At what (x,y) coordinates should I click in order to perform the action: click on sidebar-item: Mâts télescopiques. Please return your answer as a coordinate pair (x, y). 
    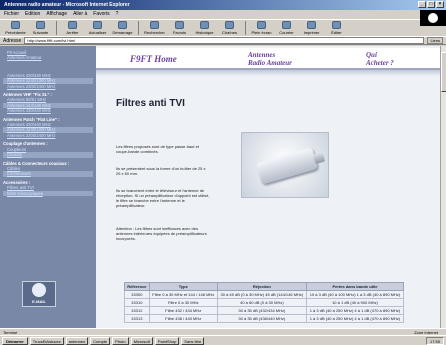
    Looking at the image, I should click on (48, 193).